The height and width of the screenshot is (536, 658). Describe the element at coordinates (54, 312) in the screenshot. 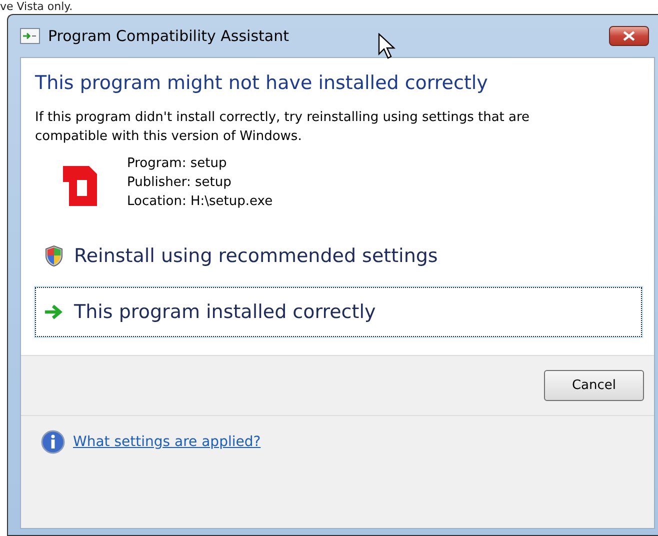

I see `arrow-icon` at that location.